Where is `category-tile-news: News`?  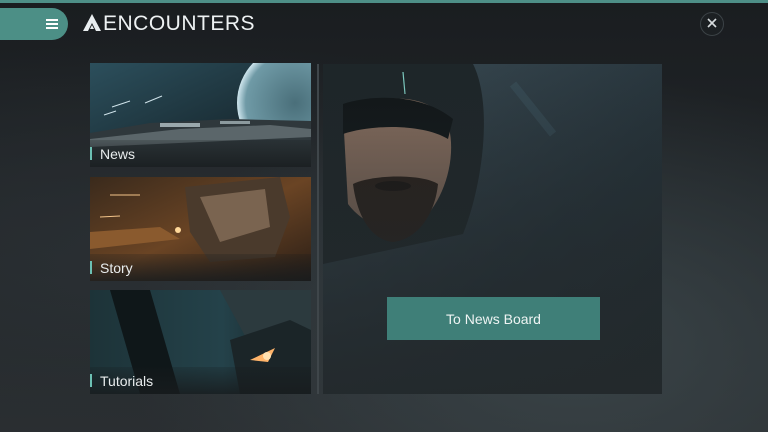 category-tile-news: News is located at coordinates (200, 115).